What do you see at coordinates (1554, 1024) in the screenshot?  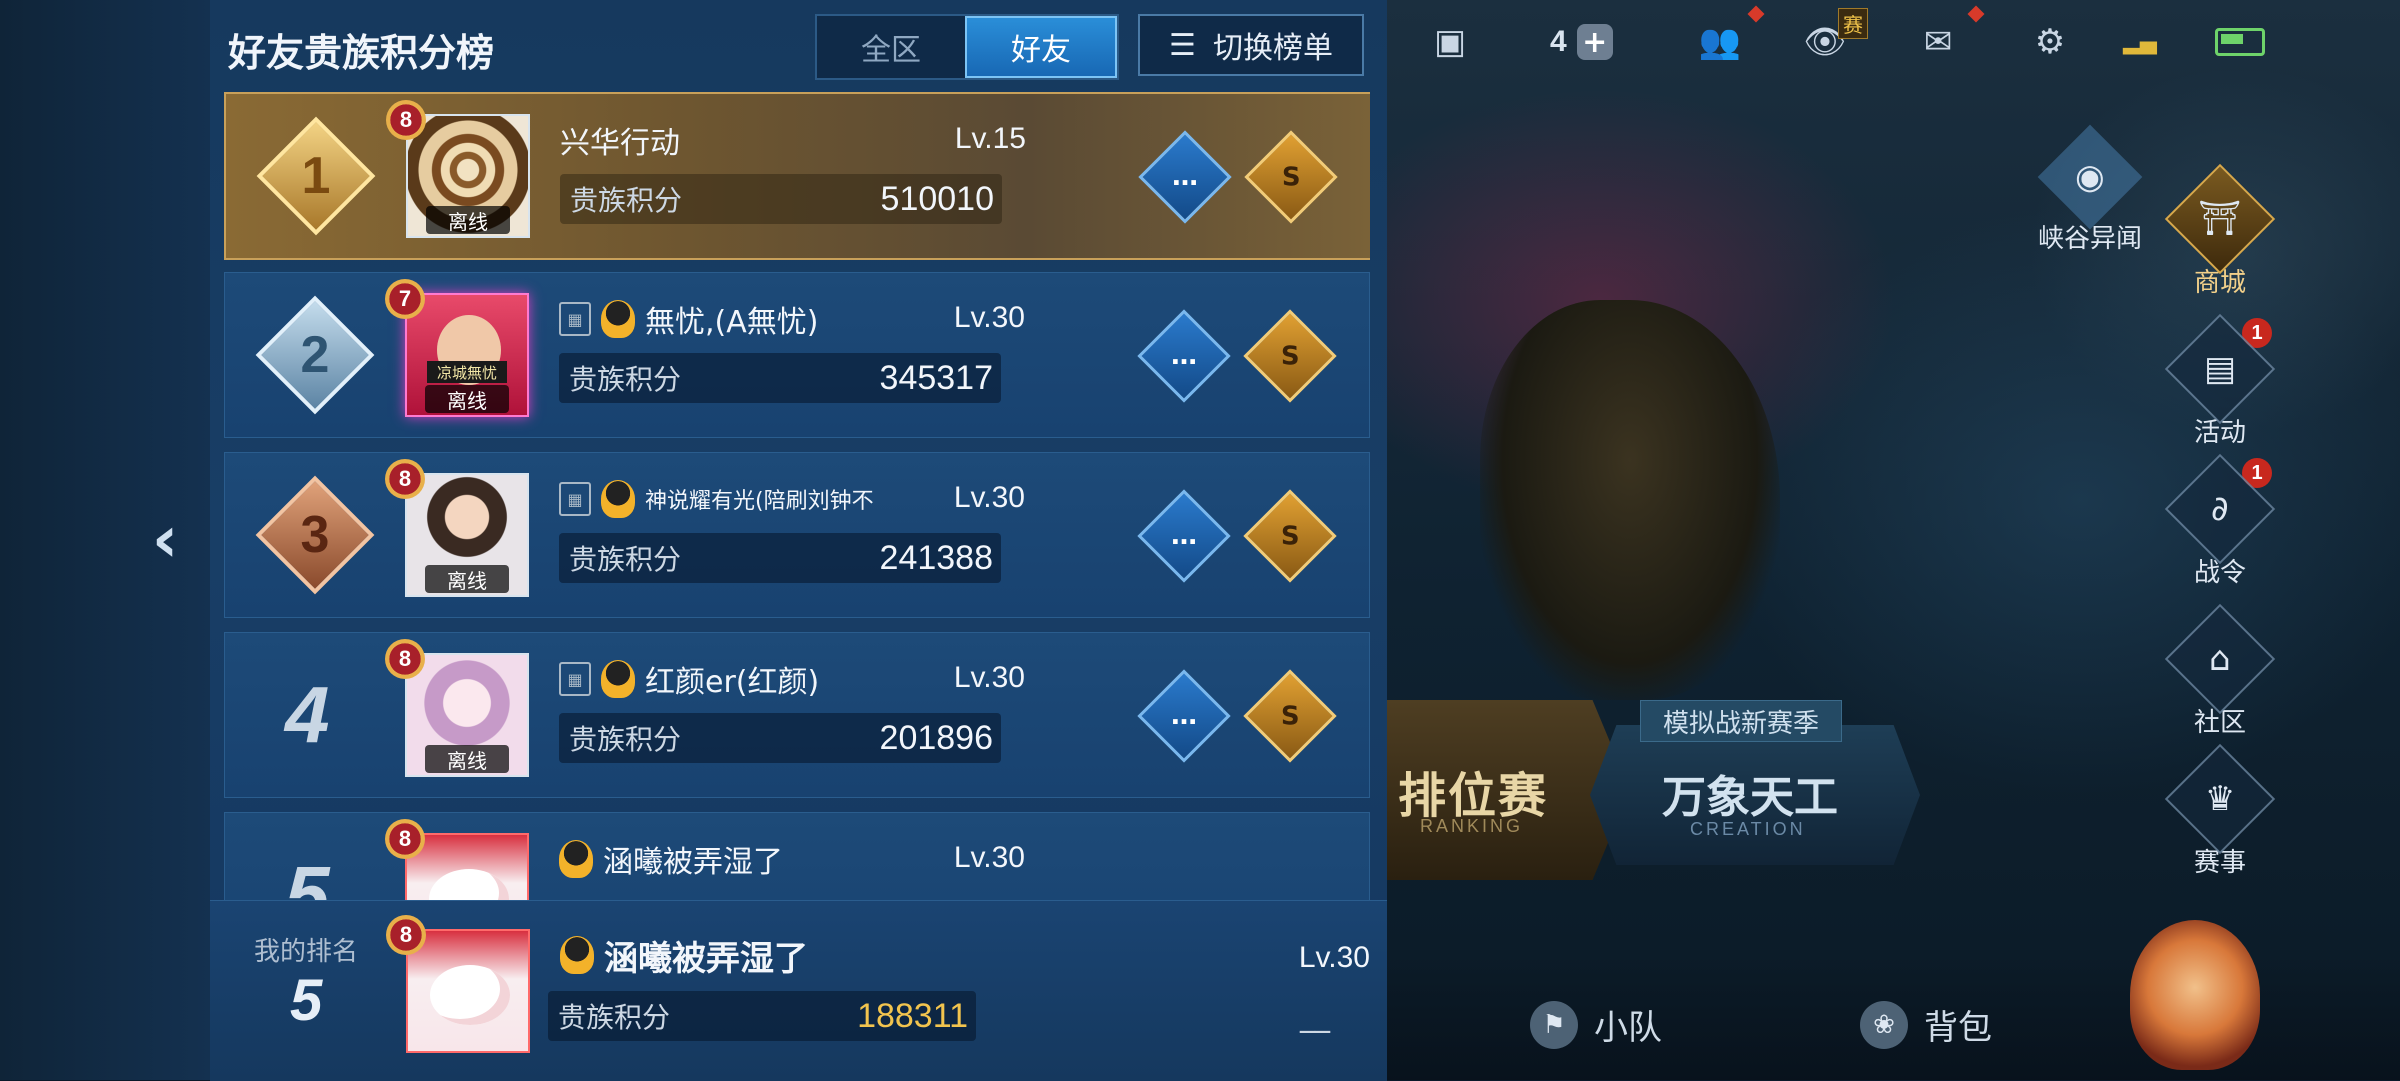 I see `flag-icon: ⚑` at bounding box center [1554, 1024].